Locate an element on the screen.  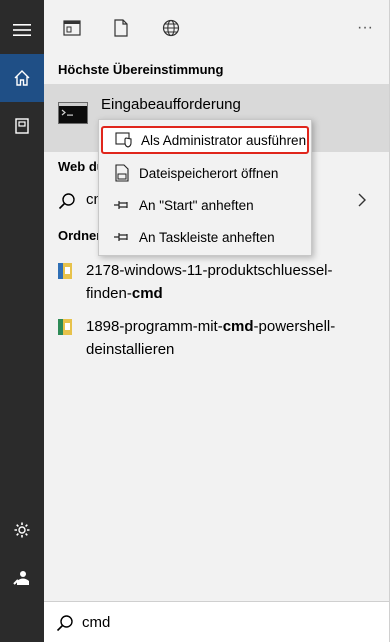
pin-to-start-label: An "Start" anheften is located at coordinates (196, 205).